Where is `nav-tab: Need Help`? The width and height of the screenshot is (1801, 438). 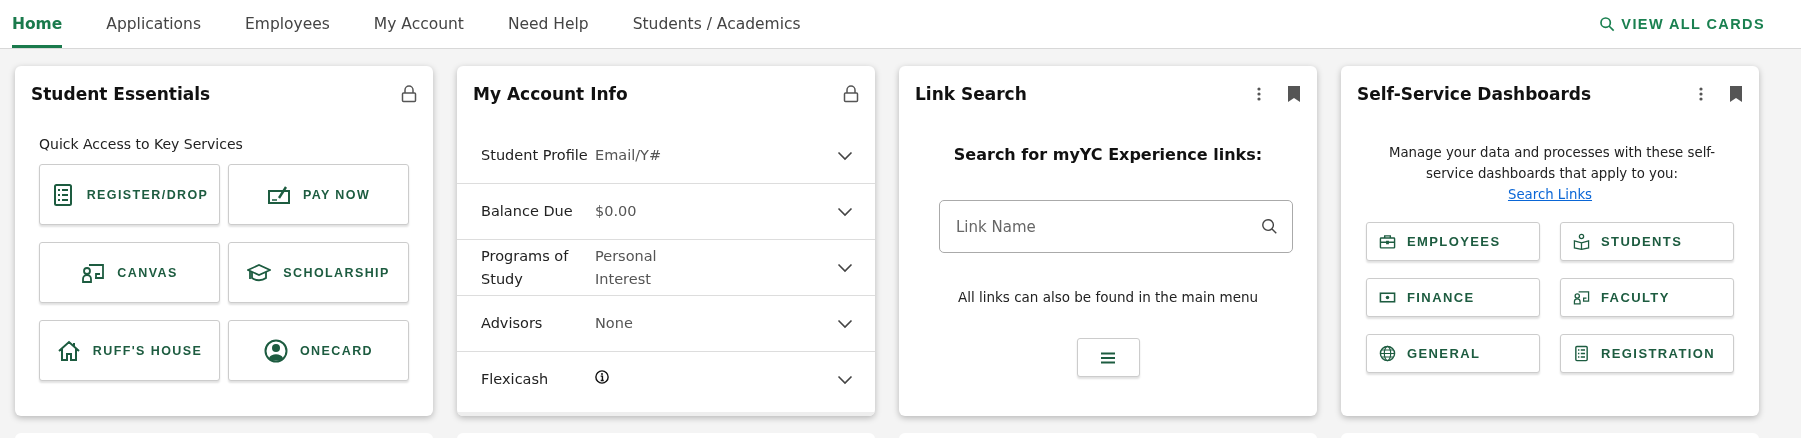 nav-tab: Need Help is located at coordinates (548, 24).